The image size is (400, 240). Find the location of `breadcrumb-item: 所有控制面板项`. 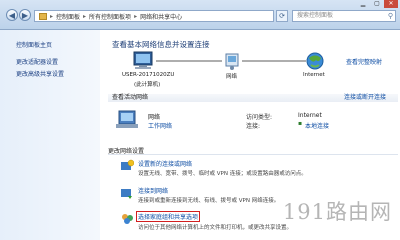

breadcrumb-item: 所有控制面板项 is located at coordinates (110, 16).